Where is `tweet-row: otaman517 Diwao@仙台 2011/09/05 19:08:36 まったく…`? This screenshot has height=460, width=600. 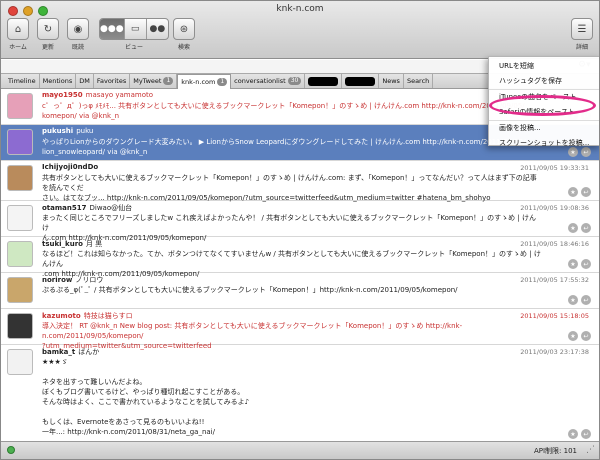
tweet-row: otaman517 Diwao@仙台 2011/09/05 19:08:36 まったく… is located at coordinates (300, 221).